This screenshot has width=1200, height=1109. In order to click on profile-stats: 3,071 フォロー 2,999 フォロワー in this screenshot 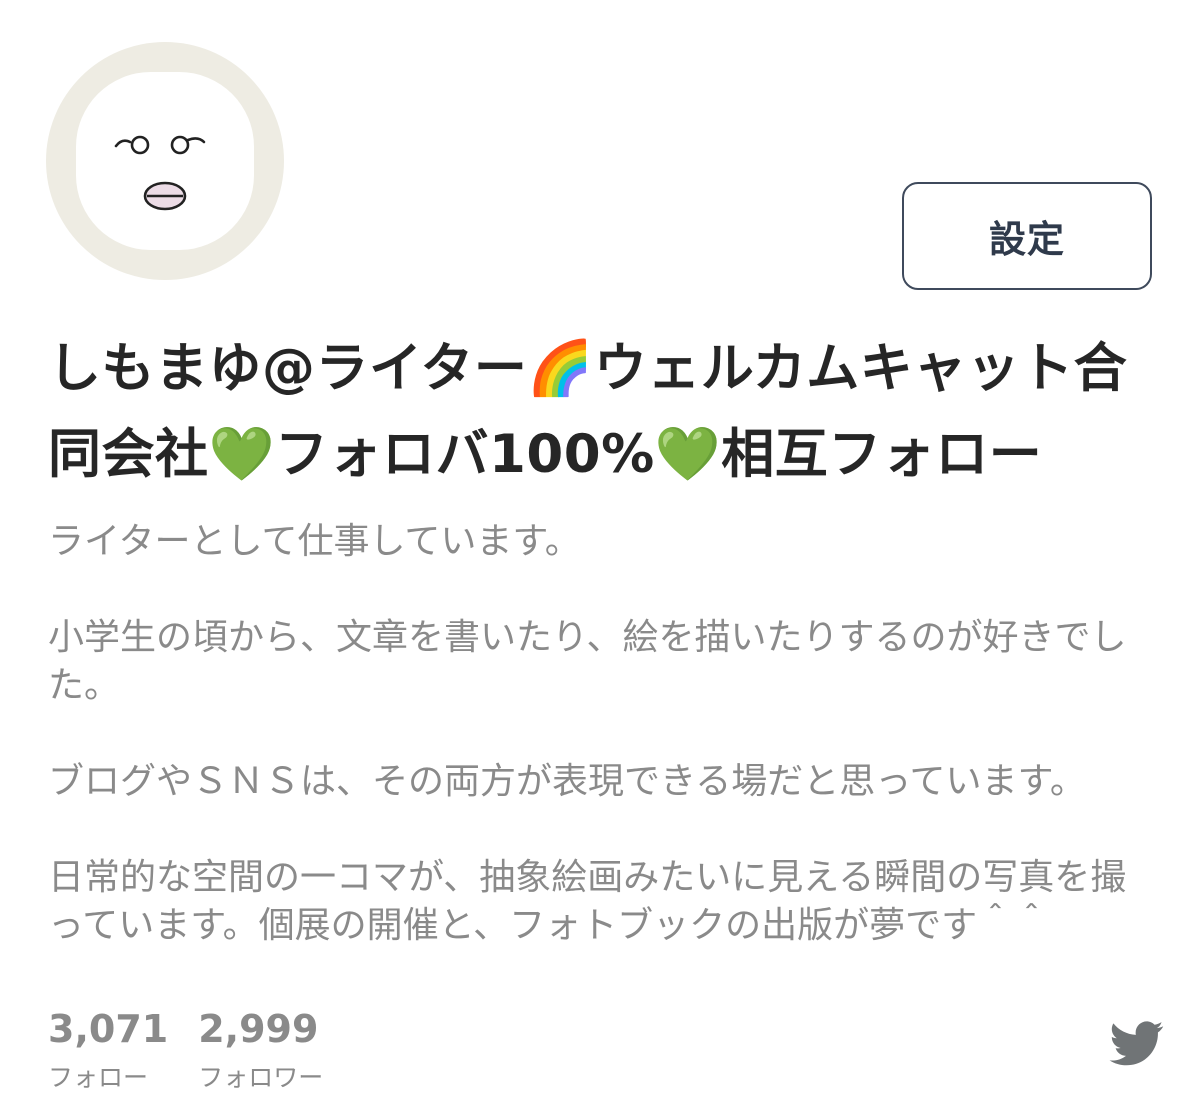, I will do `click(185, 1051)`.